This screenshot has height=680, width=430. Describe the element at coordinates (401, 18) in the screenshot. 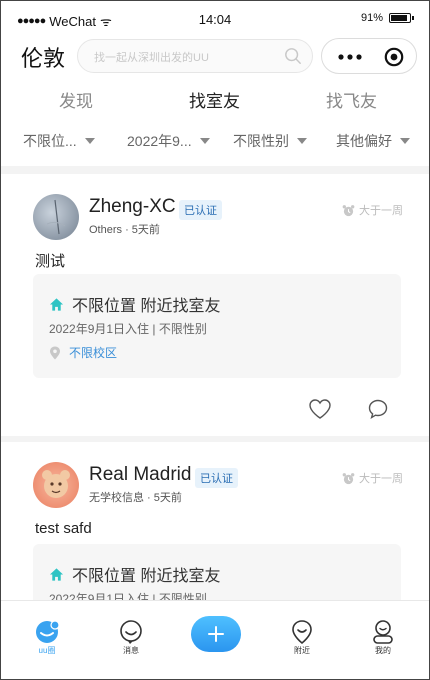

I see `battery-icon` at that location.